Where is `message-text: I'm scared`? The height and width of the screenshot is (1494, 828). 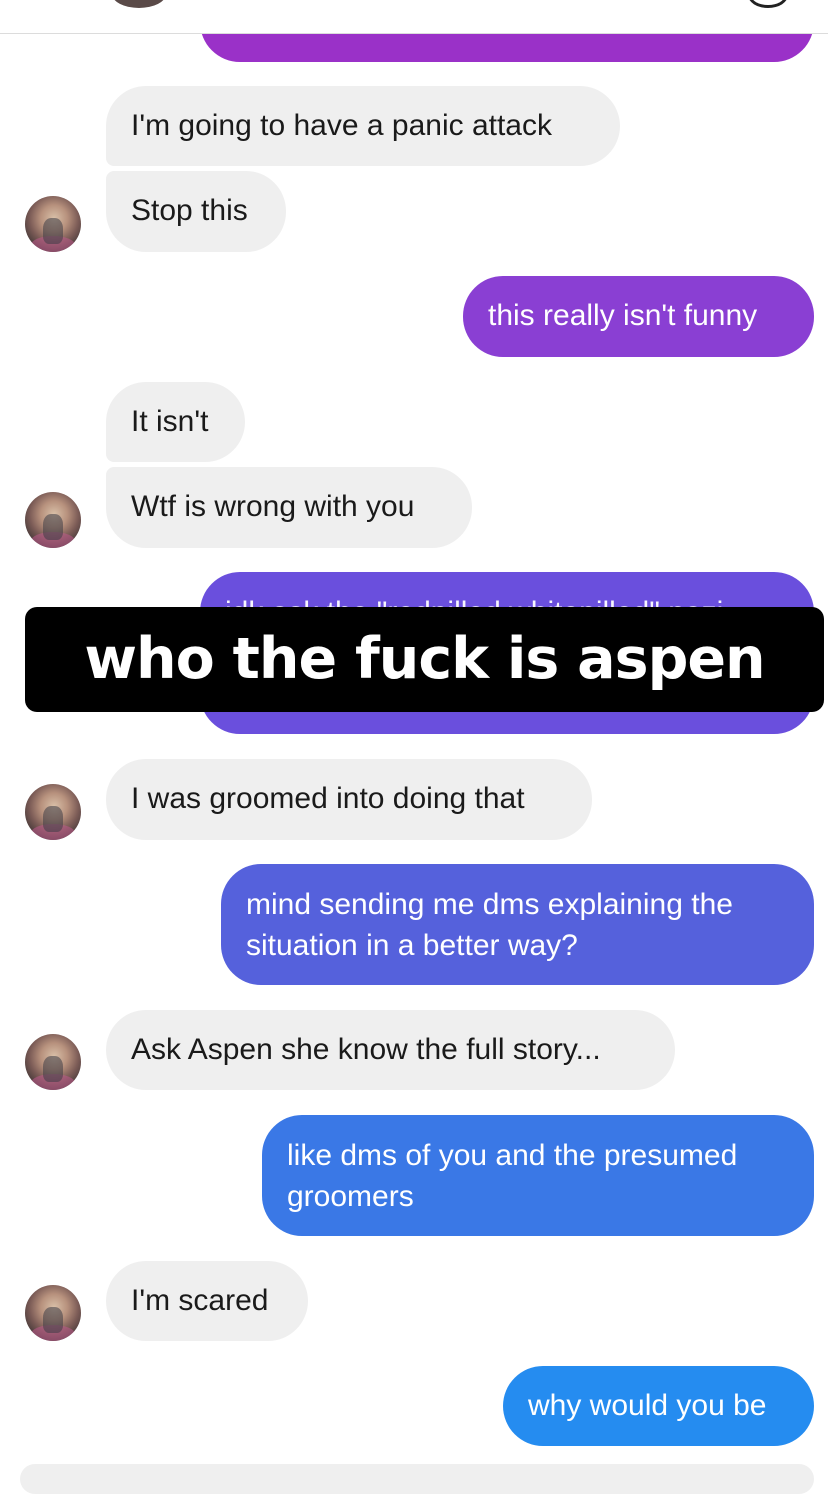 message-text: I'm scared is located at coordinates (200, 1300).